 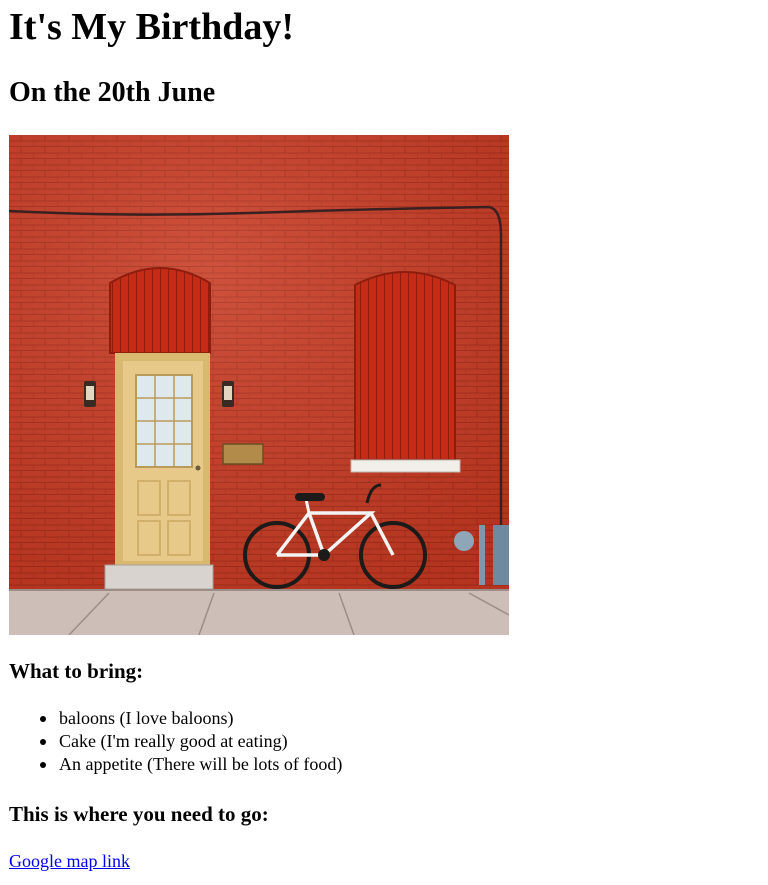 I want to click on google-map-link: Google map link, so click(x=69, y=861).